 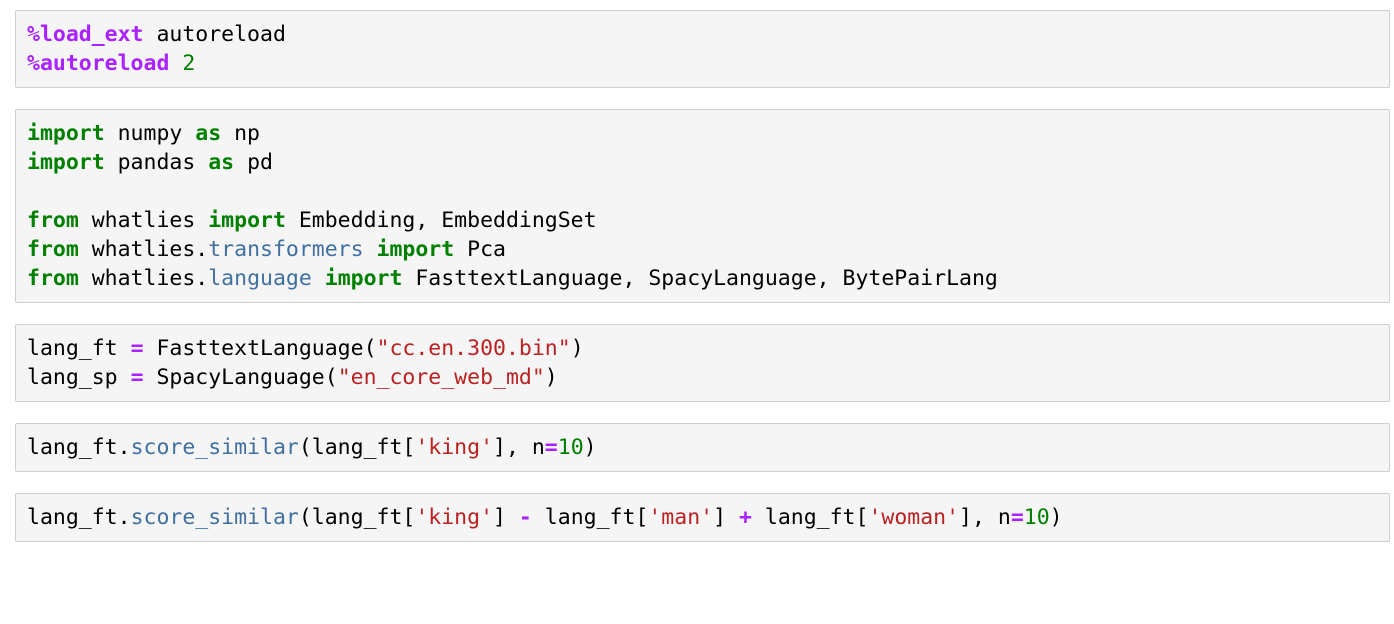 I want to click on token-string: 'man', so click(x=681, y=517).